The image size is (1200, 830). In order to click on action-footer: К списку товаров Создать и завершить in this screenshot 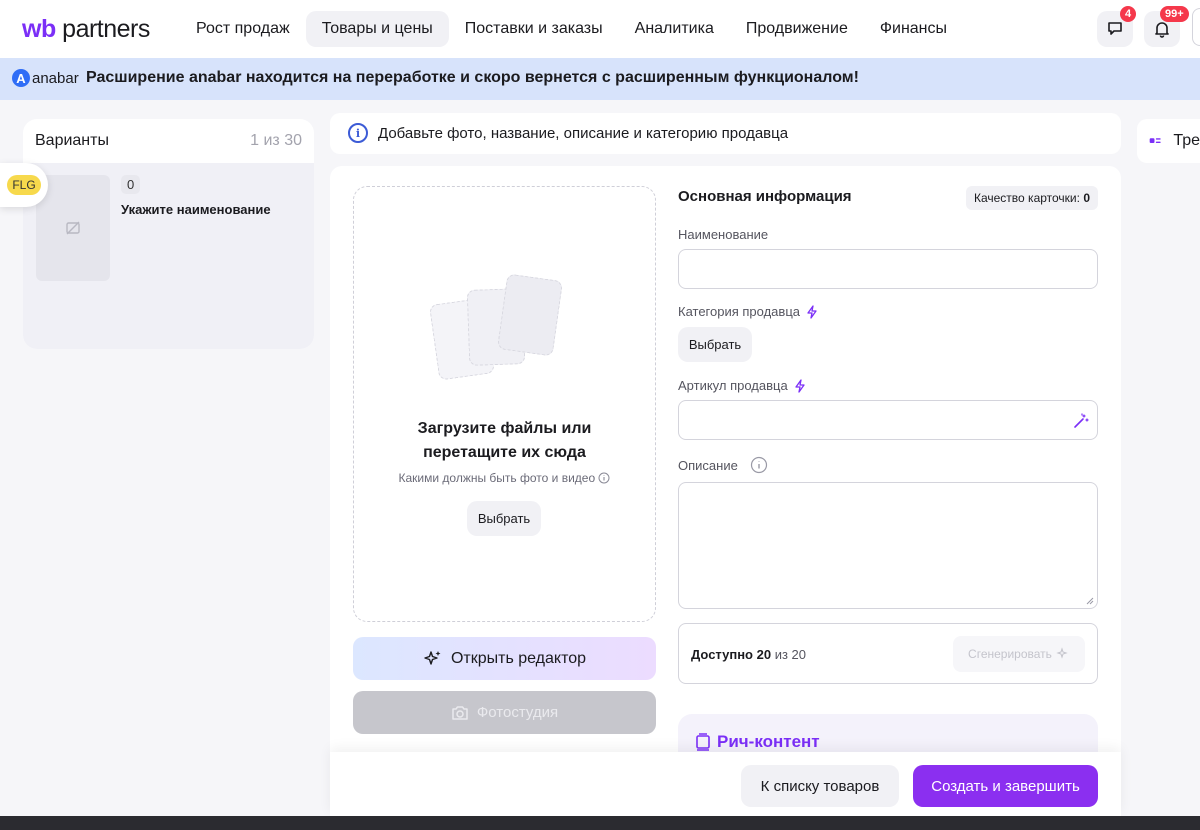, I will do `click(725, 784)`.